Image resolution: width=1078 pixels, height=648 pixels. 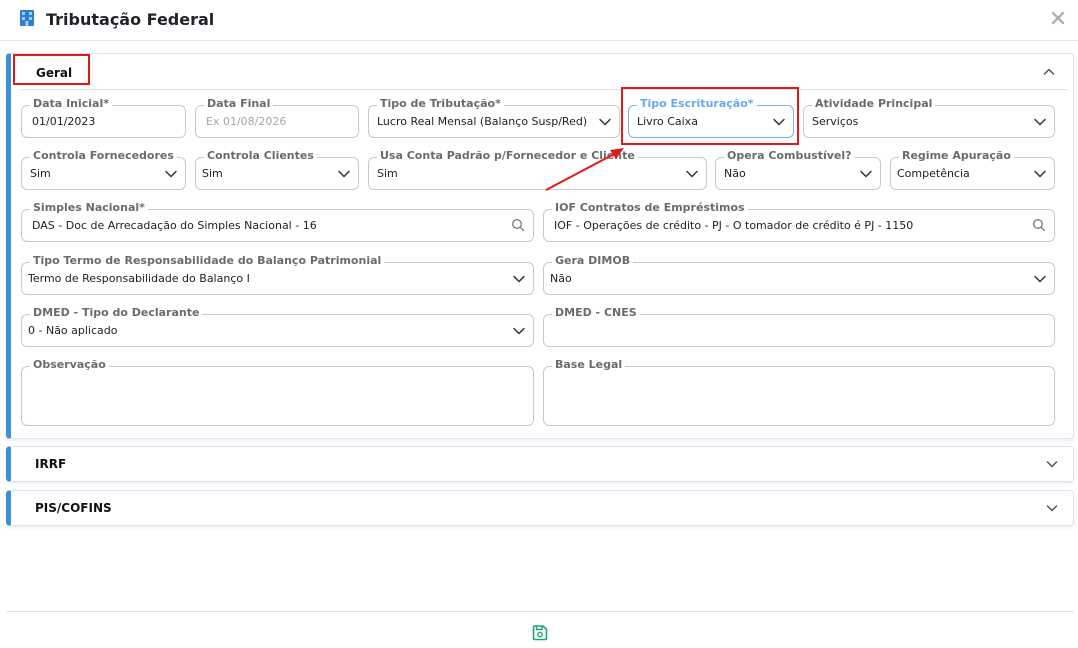 What do you see at coordinates (799, 392) in the screenshot?
I see `base-legal-textarea: Base Legal` at bounding box center [799, 392].